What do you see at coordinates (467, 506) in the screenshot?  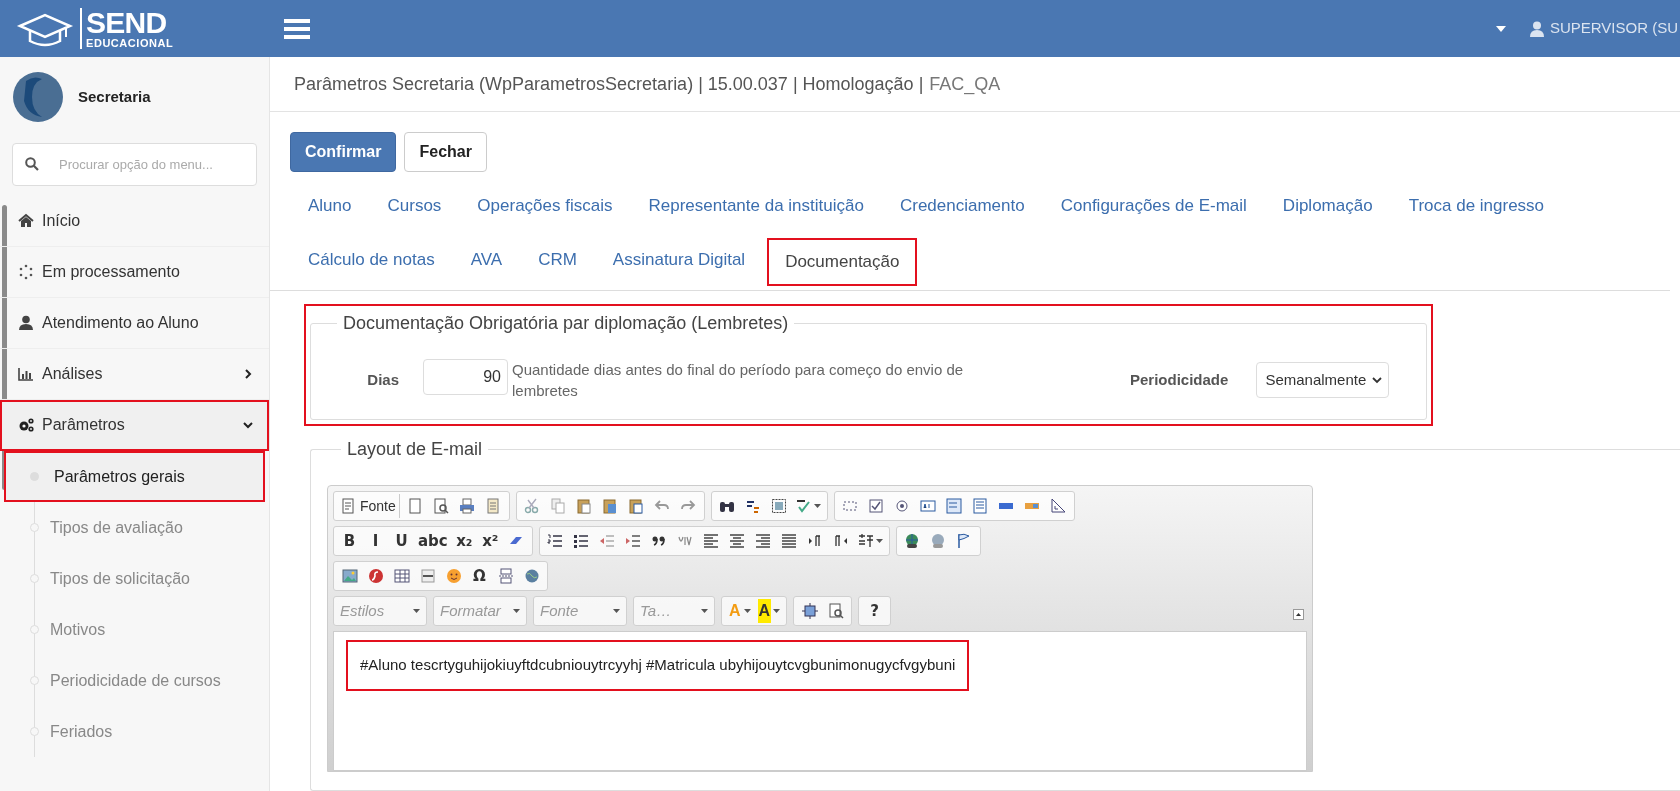 I see `printer-icon` at bounding box center [467, 506].